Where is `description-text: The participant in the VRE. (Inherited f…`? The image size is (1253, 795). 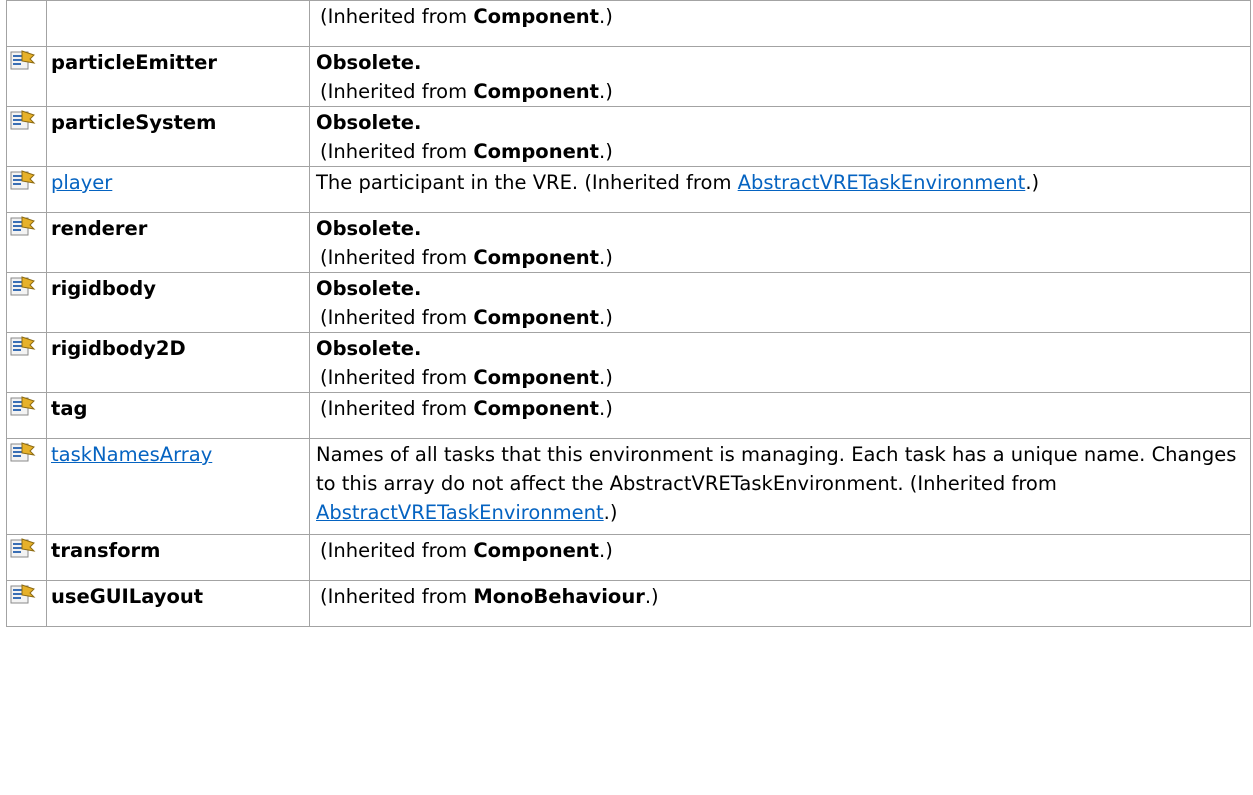
description-text: The participant in the VRE. (Inherited f… is located at coordinates (783, 182).